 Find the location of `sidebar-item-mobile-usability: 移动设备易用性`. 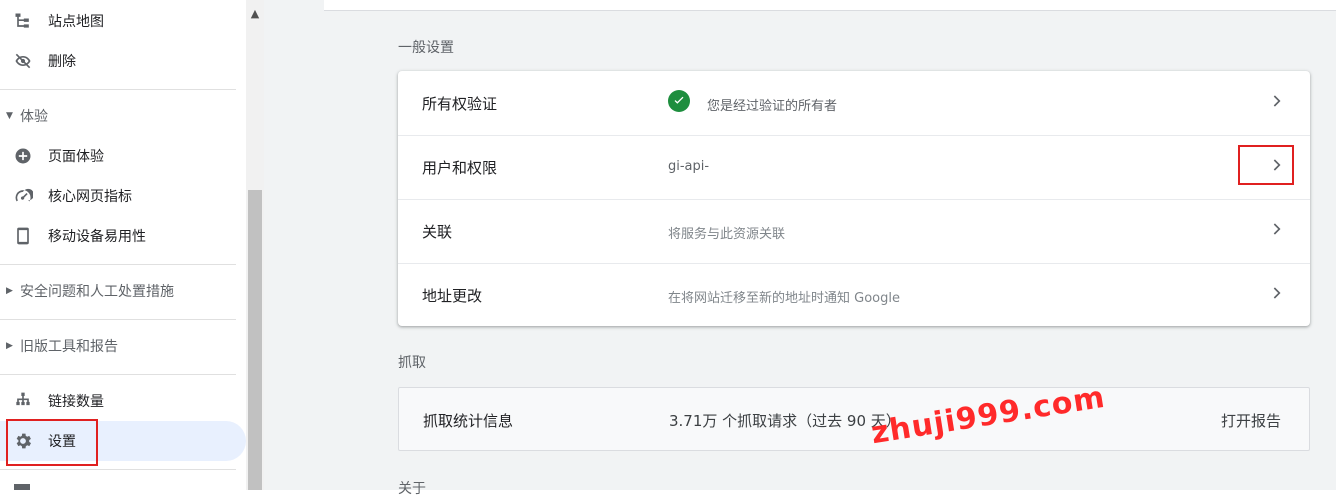

sidebar-item-mobile-usability: 移动设备易用性 is located at coordinates (123, 236).